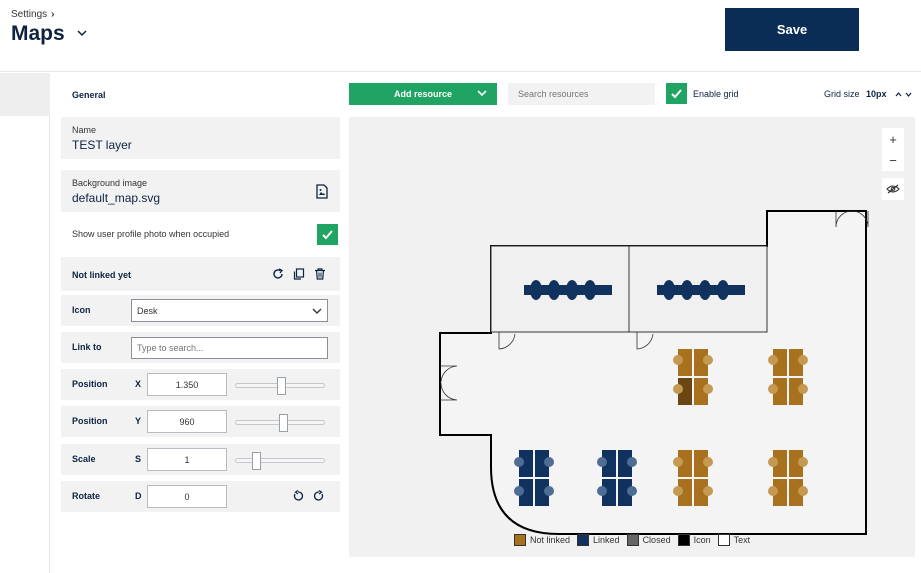 Image resolution: width=921 pixels, height=573 pixels. I want to click on add-resource-button: Add resource, so click(423, 94).